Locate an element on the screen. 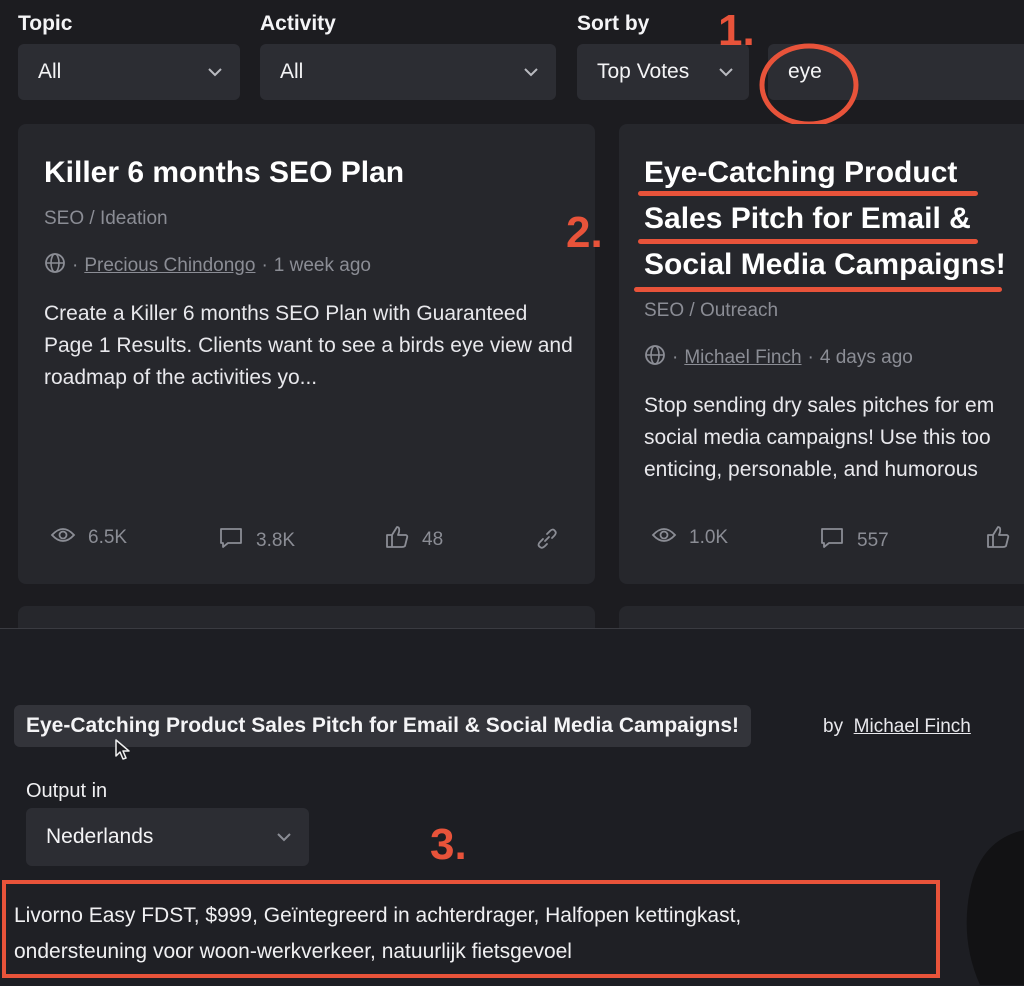 This screenshot has width=1024, height=986. link-icon is located at coordinates (547, 541).